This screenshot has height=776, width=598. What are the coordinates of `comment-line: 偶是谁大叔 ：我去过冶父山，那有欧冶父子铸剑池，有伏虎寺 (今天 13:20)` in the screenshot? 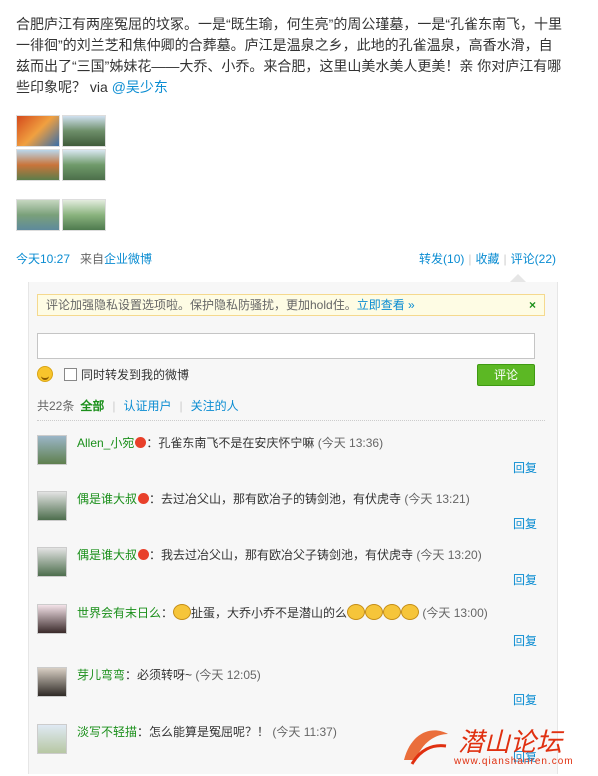 It's located at (307, 555).